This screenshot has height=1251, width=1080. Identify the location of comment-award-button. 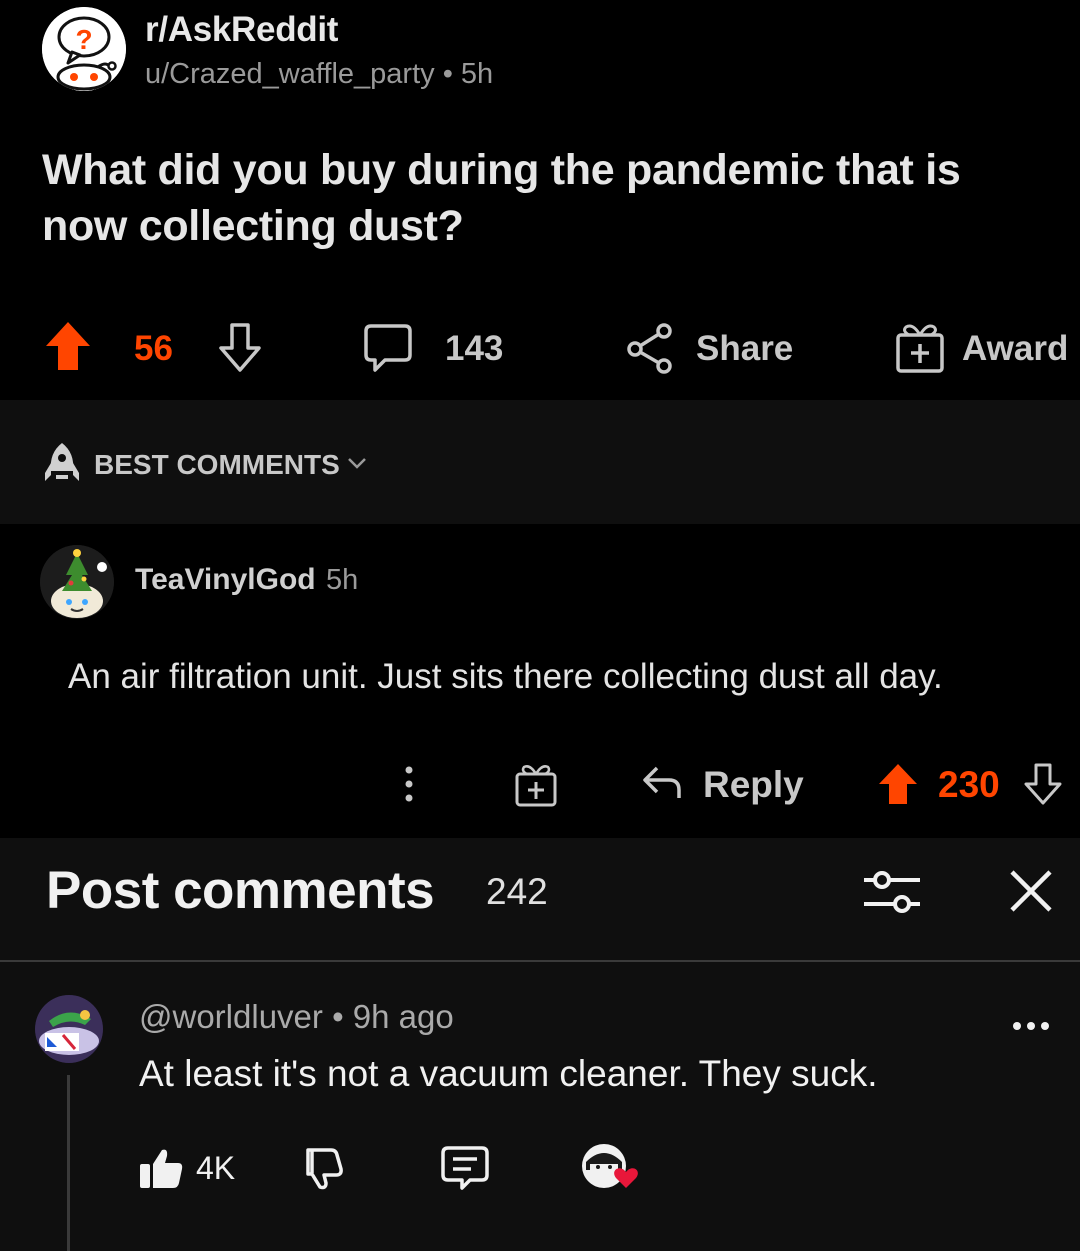
(536, 785).